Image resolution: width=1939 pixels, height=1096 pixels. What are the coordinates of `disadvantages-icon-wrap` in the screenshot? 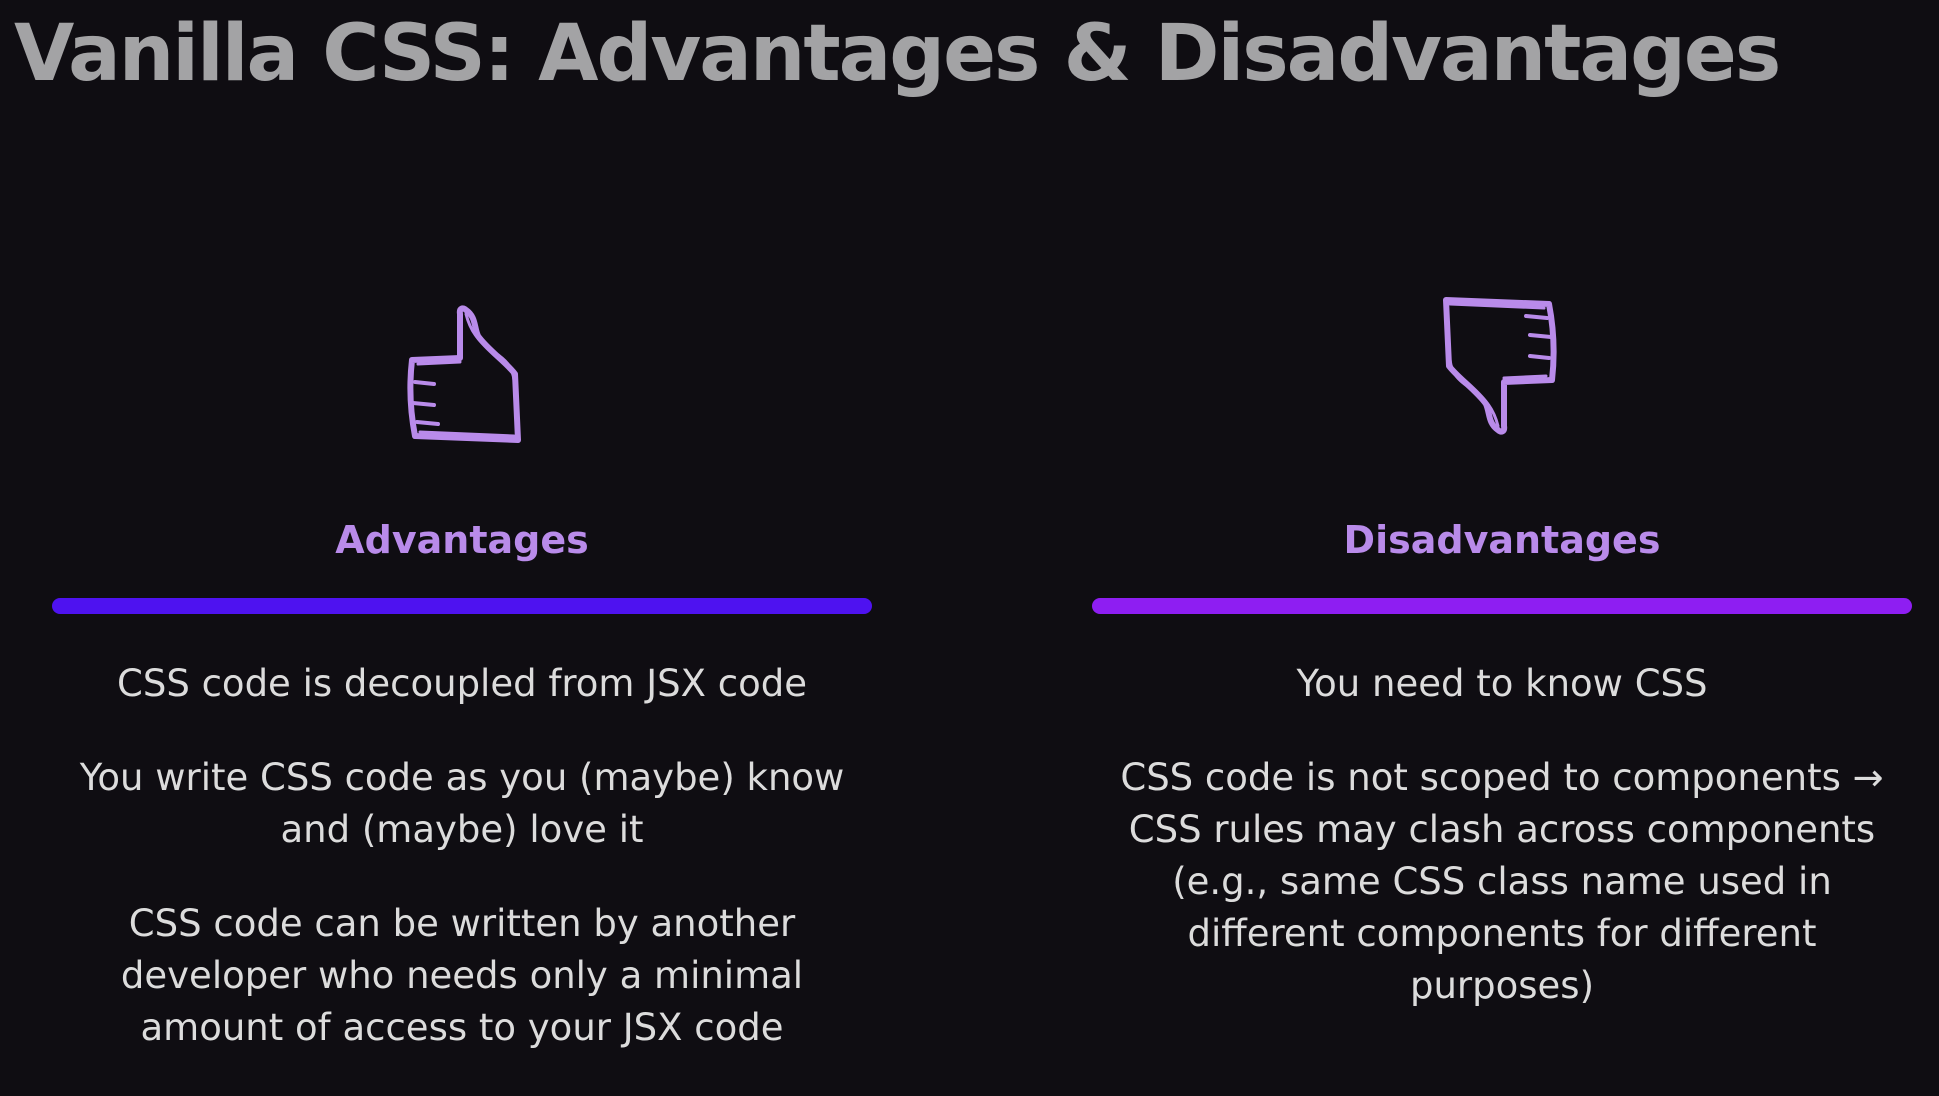 It's located at (1502, 380).